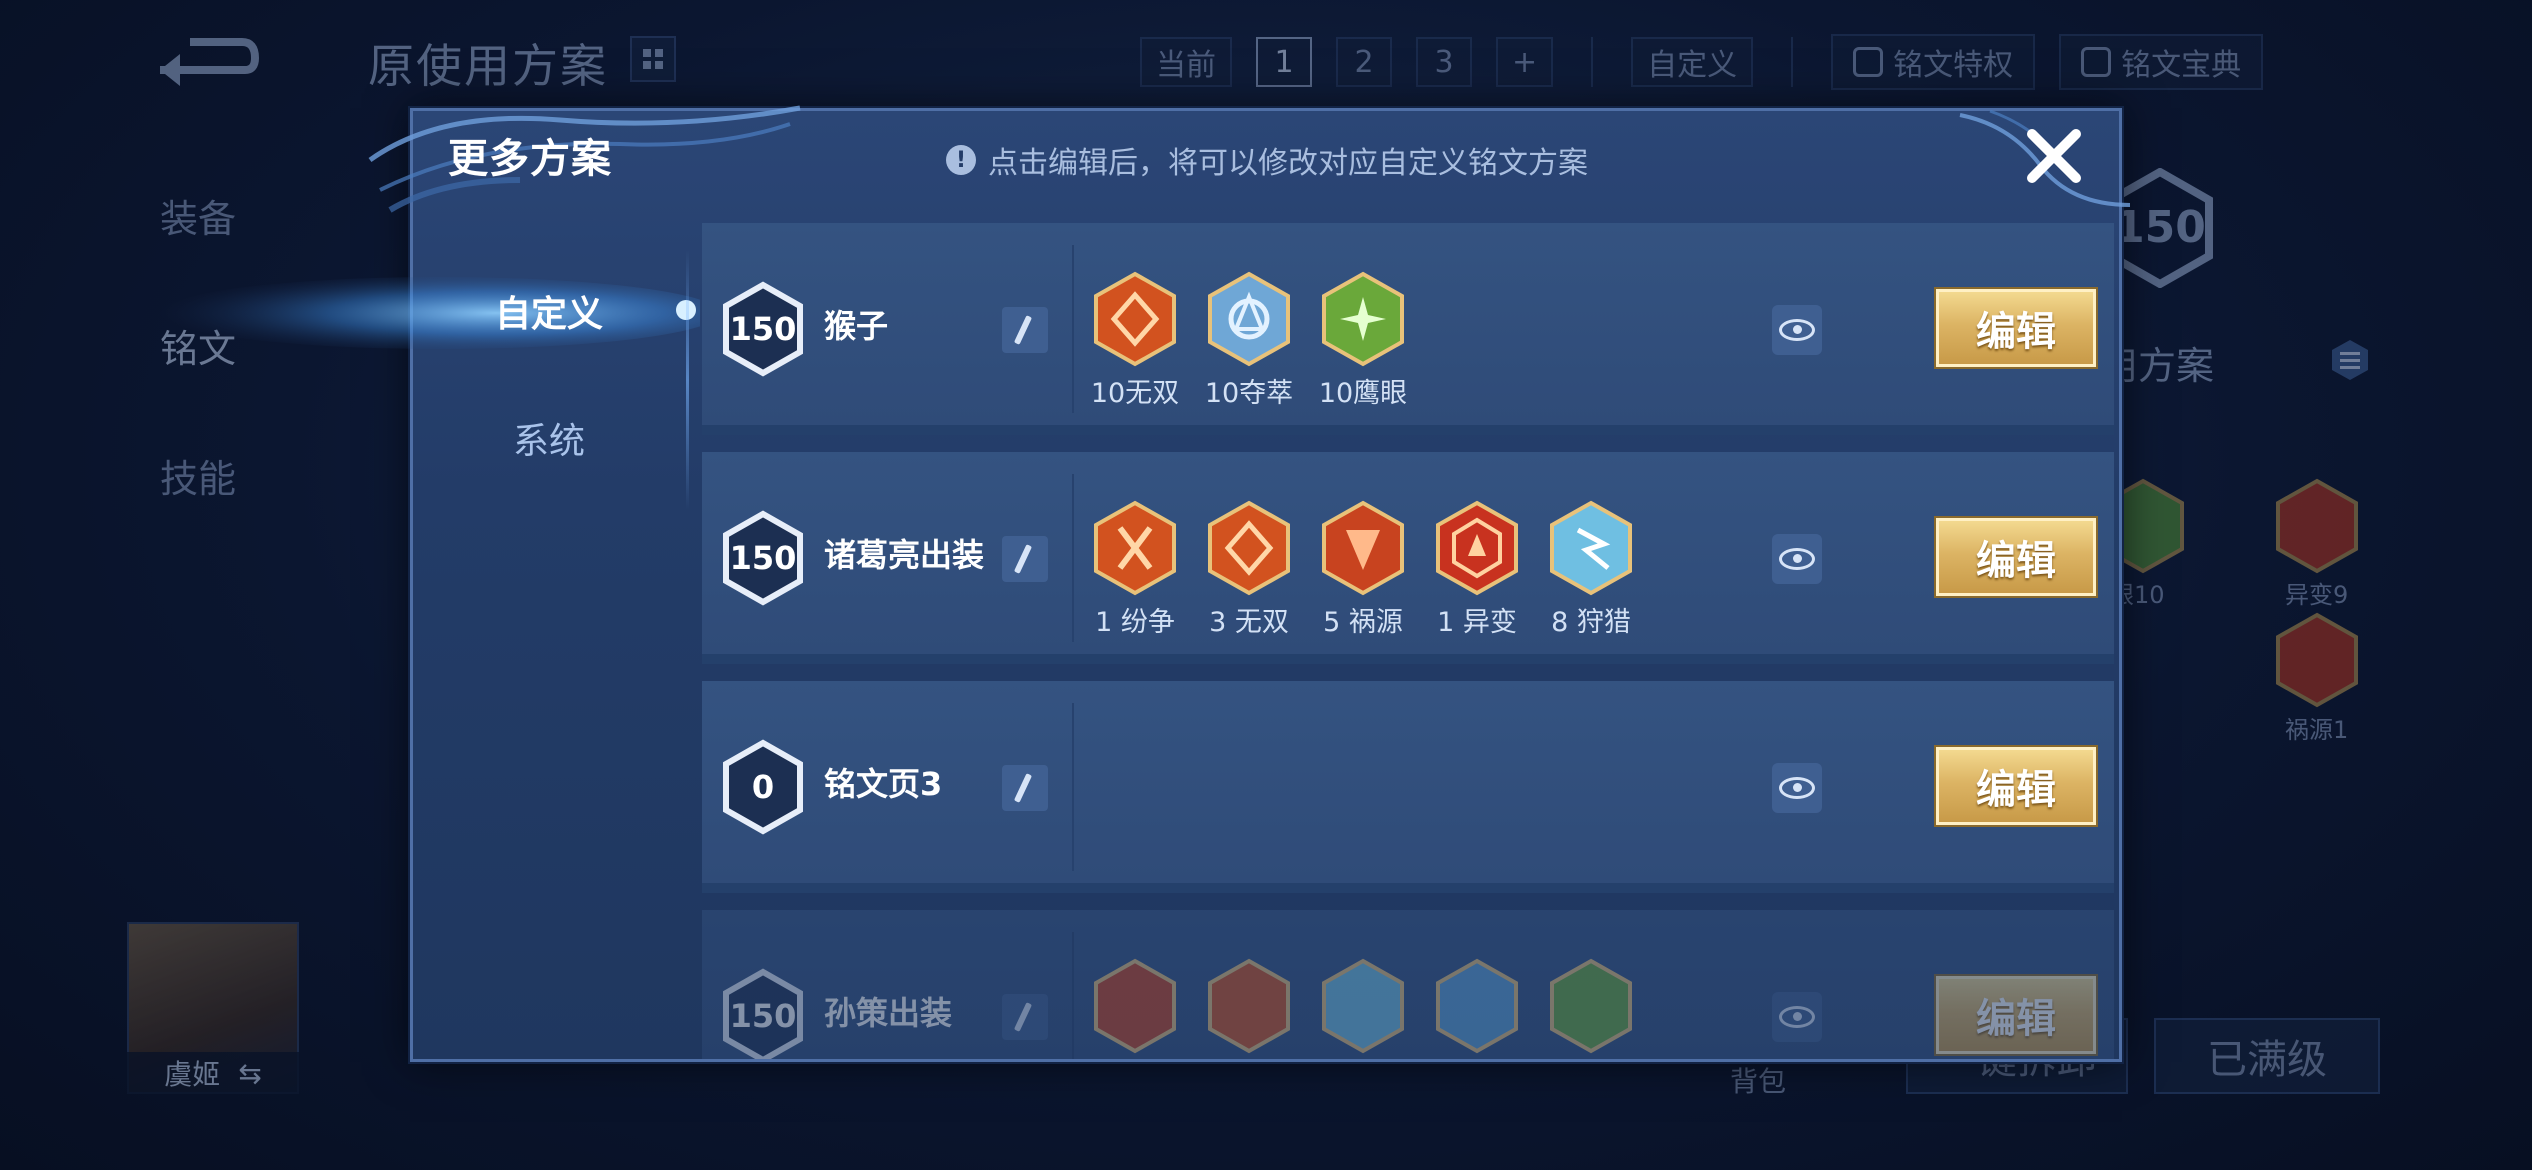 The width and height of the screenshot is (2532, 1170). What do you see at coordinates (2054, 156) in the screenshot?
I see `close-icon` at bounding box center [2054, 156].